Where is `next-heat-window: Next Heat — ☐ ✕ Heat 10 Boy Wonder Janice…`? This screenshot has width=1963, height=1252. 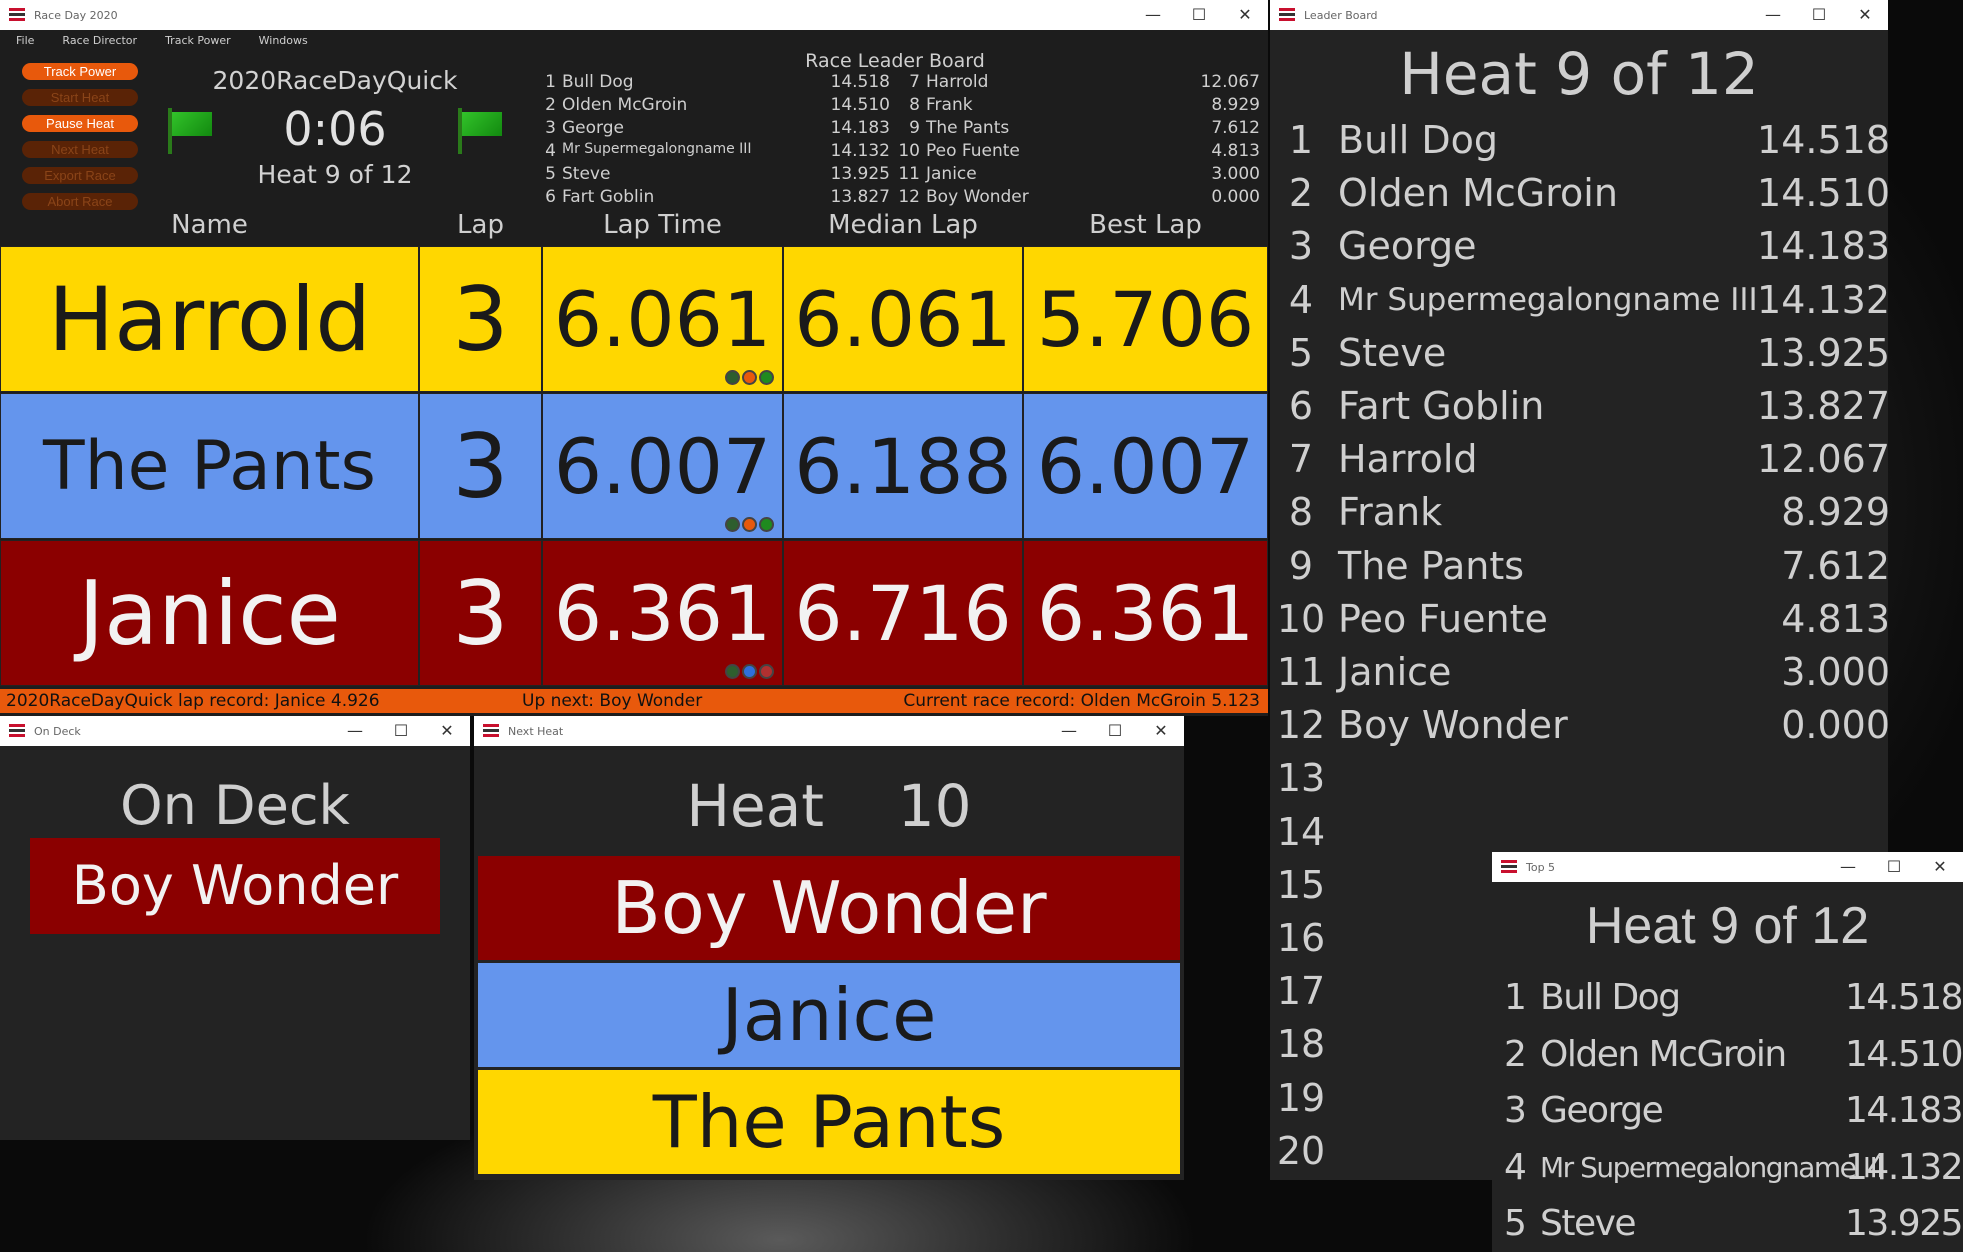
next-heat-window: Next Heat — ☐ ✕ Heat 10 Boy Wonder Janice… is located at coordinates (829, 948).